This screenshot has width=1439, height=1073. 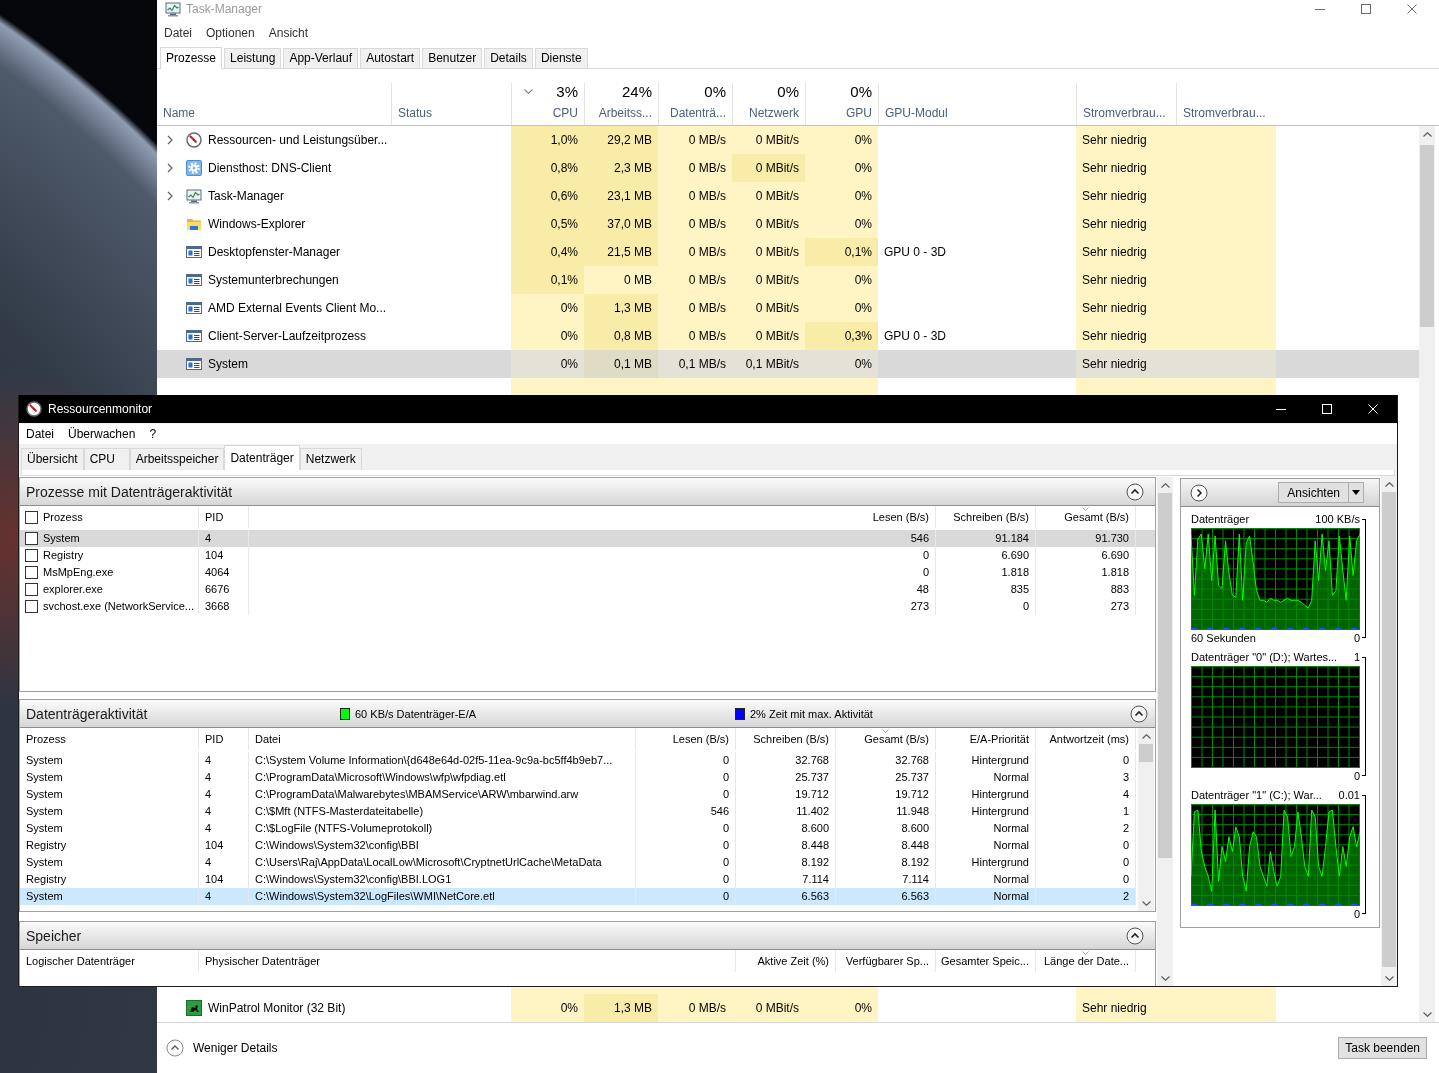 I want to click on table-row: svchost.exe (NetworkService... 3668 273 0 273, so click(x=587, y=606).